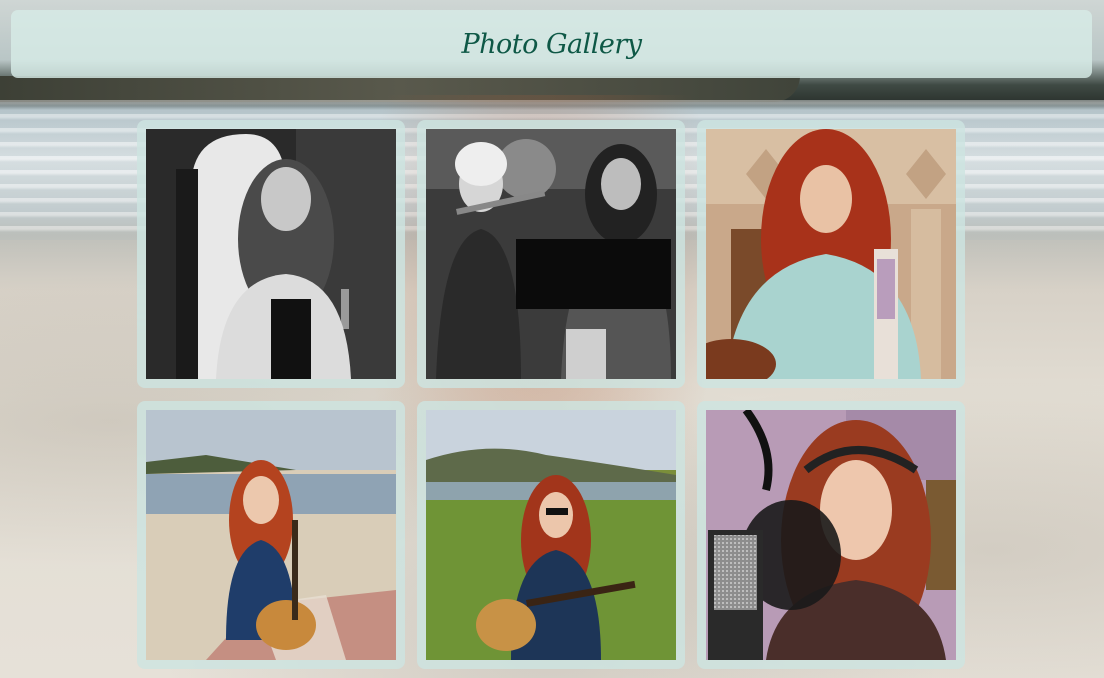 The width and height of the screenshot is (1104, 678). I want to click on page-title: Photo Gallery, so click(551, 44).